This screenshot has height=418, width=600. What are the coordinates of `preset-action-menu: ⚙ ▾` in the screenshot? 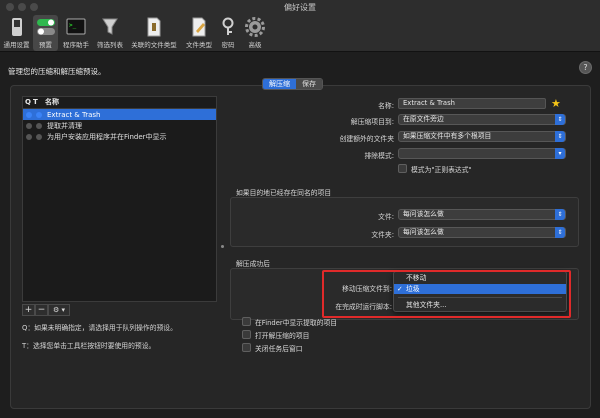 It's located at (59, 310).